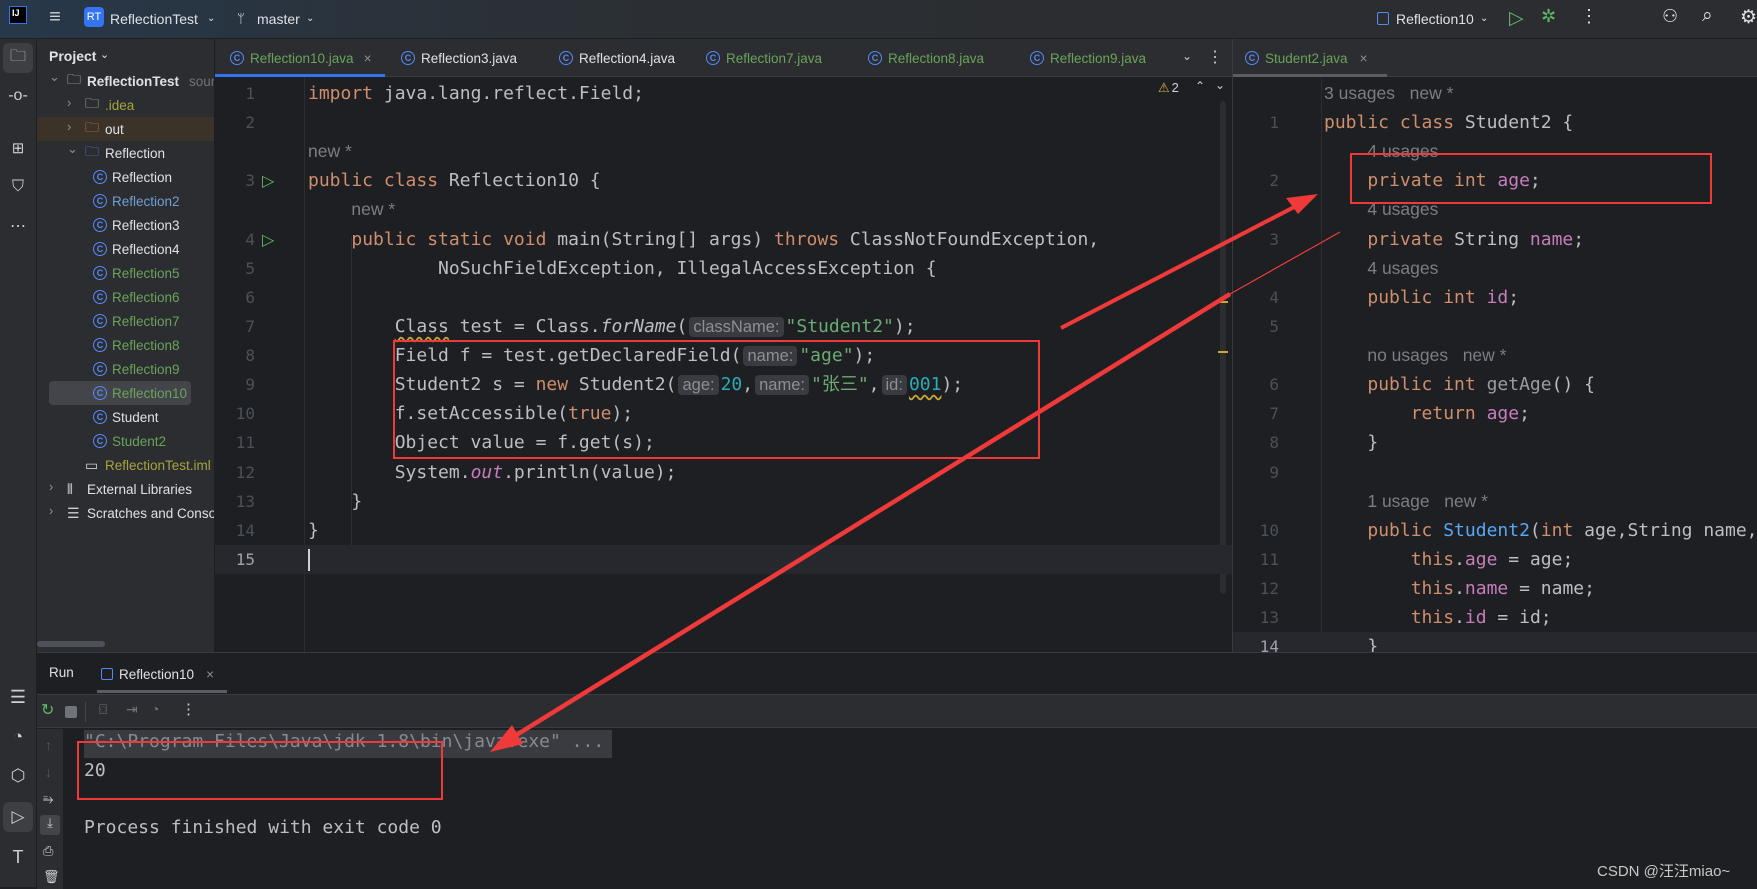 The width and height of the screenshot is (1757, 889). Describe the element at coordinates (132, 709) in the screenshot. I see `import-icon: ⇥` at that location.